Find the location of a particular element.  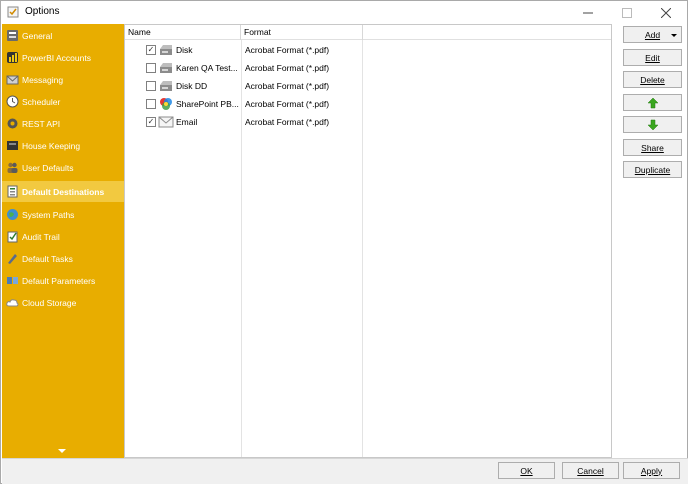

destinations-icon is located at coordinates (12, 191).